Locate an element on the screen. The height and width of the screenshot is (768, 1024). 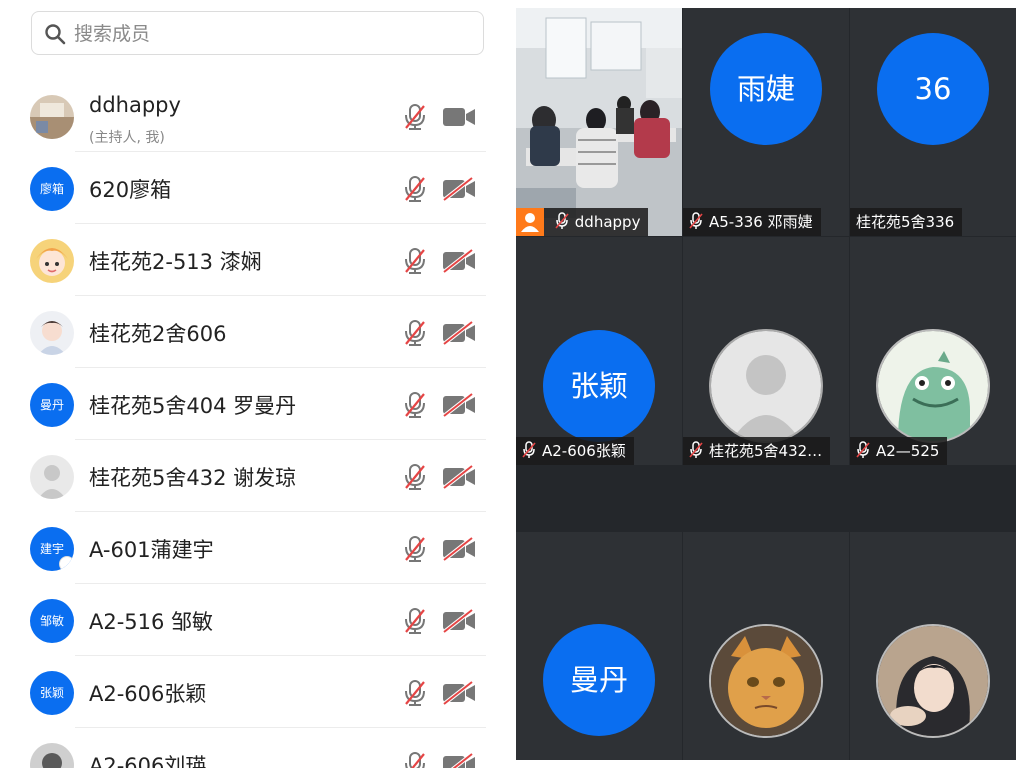
classroom-video is located at coordinates (599, 122).